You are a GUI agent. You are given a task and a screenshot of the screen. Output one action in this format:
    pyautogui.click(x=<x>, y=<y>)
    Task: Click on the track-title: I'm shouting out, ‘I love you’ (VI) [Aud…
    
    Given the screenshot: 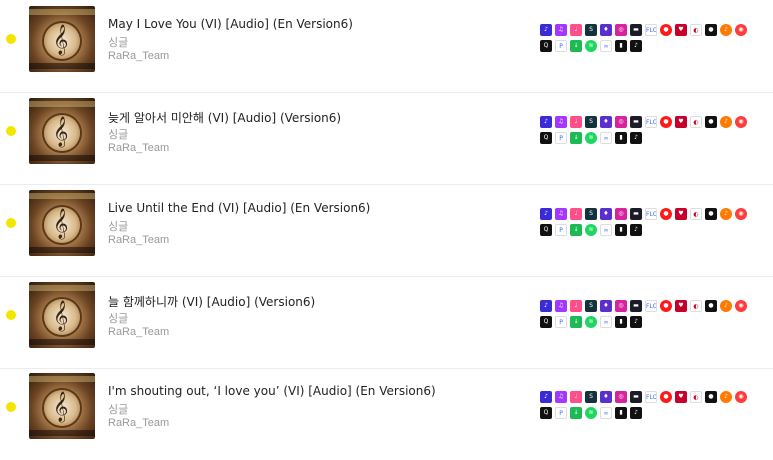 What is the action you would take?
    pyautogui.click(x=272, y=391)
    